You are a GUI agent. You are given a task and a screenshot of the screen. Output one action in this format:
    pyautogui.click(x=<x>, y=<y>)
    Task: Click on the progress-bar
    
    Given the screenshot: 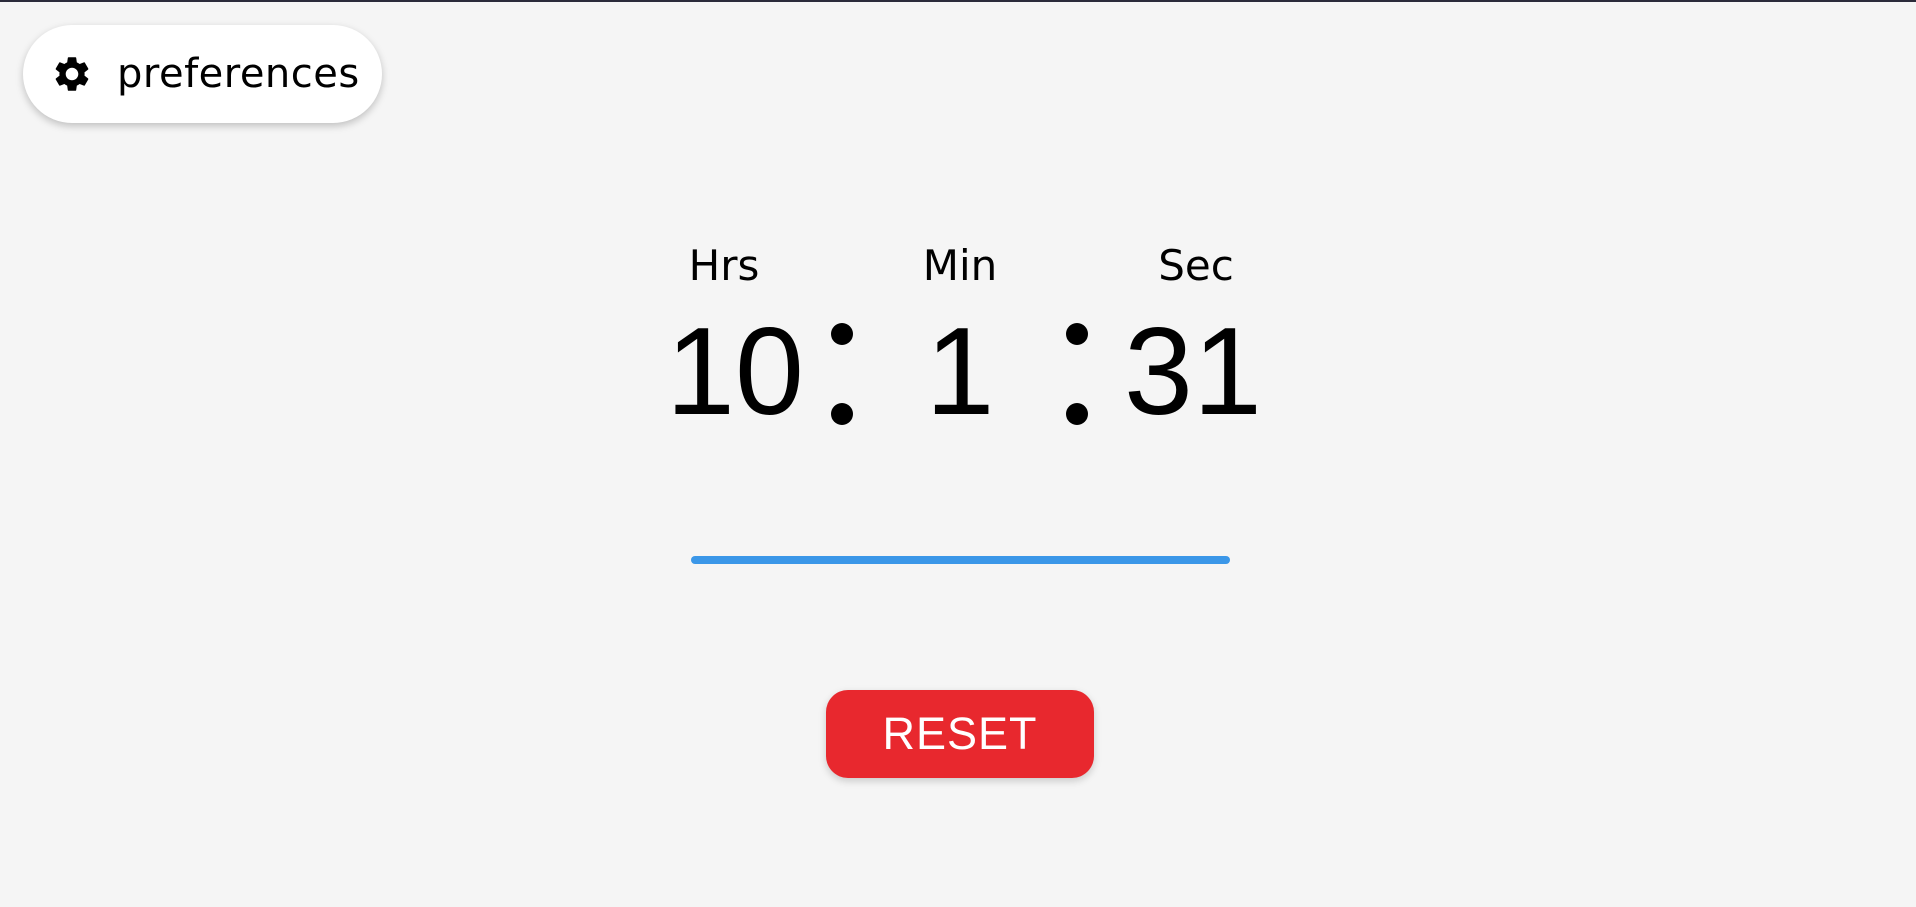 What is the action you would take?
    pyautogui.click(x=960, y=560)
    